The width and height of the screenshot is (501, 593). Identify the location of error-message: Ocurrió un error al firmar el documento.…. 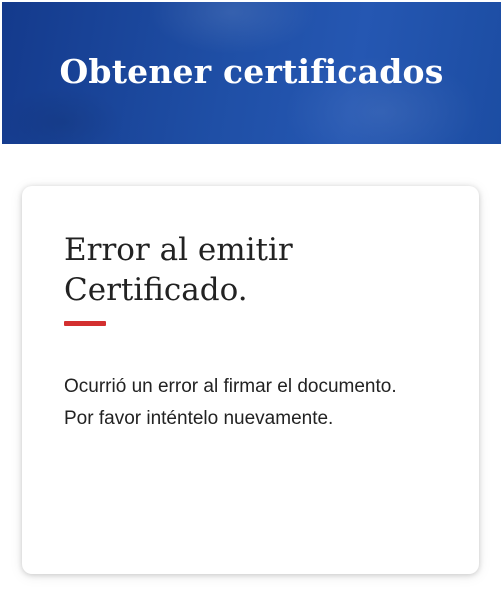
(230, 402).